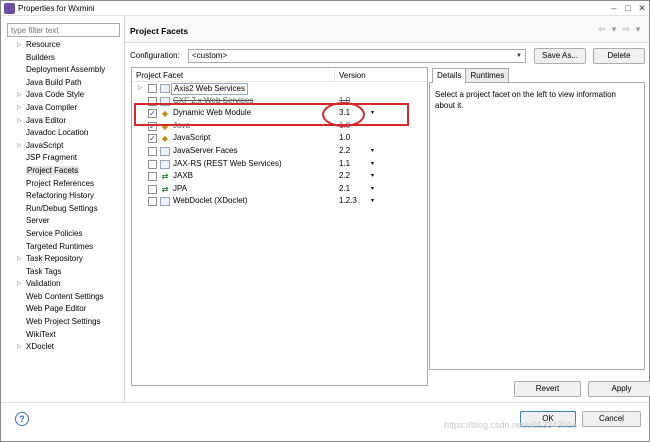 The width and height of the screenshot is (650, 442). Describe the element at coordinates (64, 297) in the screenshot. I see `sidebar-item-web-content-settings: Web Content Settings` at that location.